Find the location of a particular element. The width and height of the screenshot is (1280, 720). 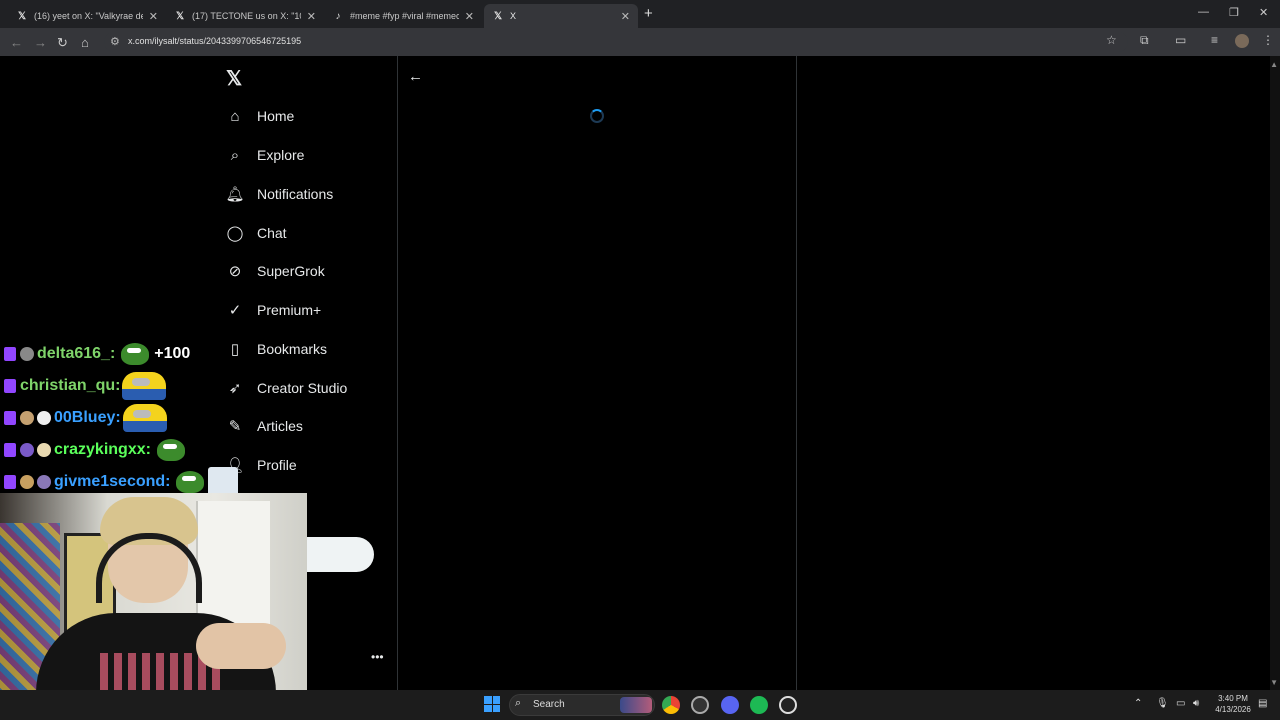

reload-icon: ↻ is located at coordinates (62, 43).